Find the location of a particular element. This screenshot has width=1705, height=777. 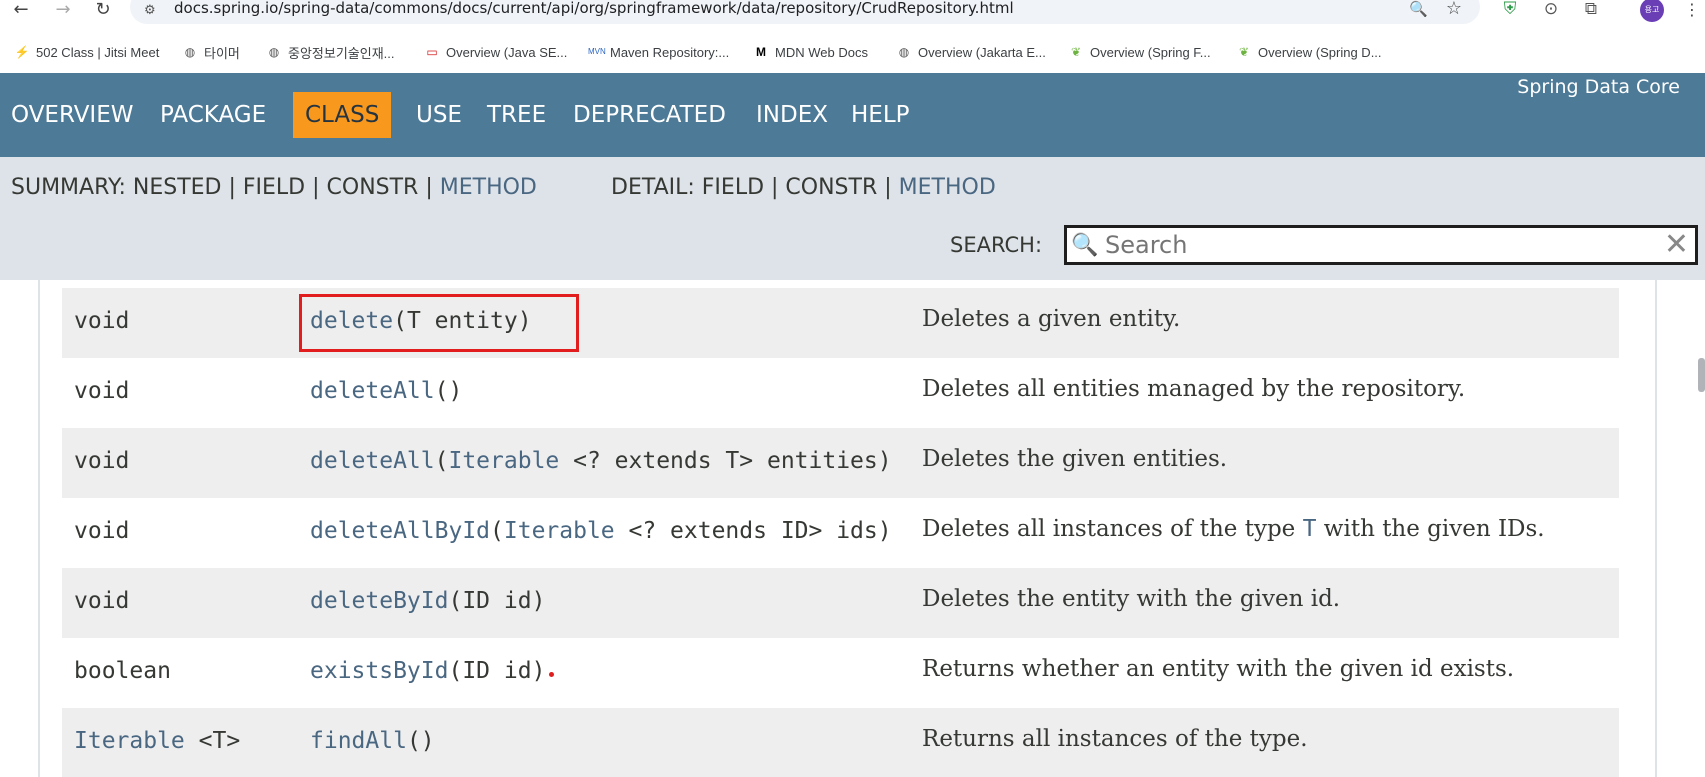

method-signature: deleteById(ID id) is located at coordinates (428, 601).